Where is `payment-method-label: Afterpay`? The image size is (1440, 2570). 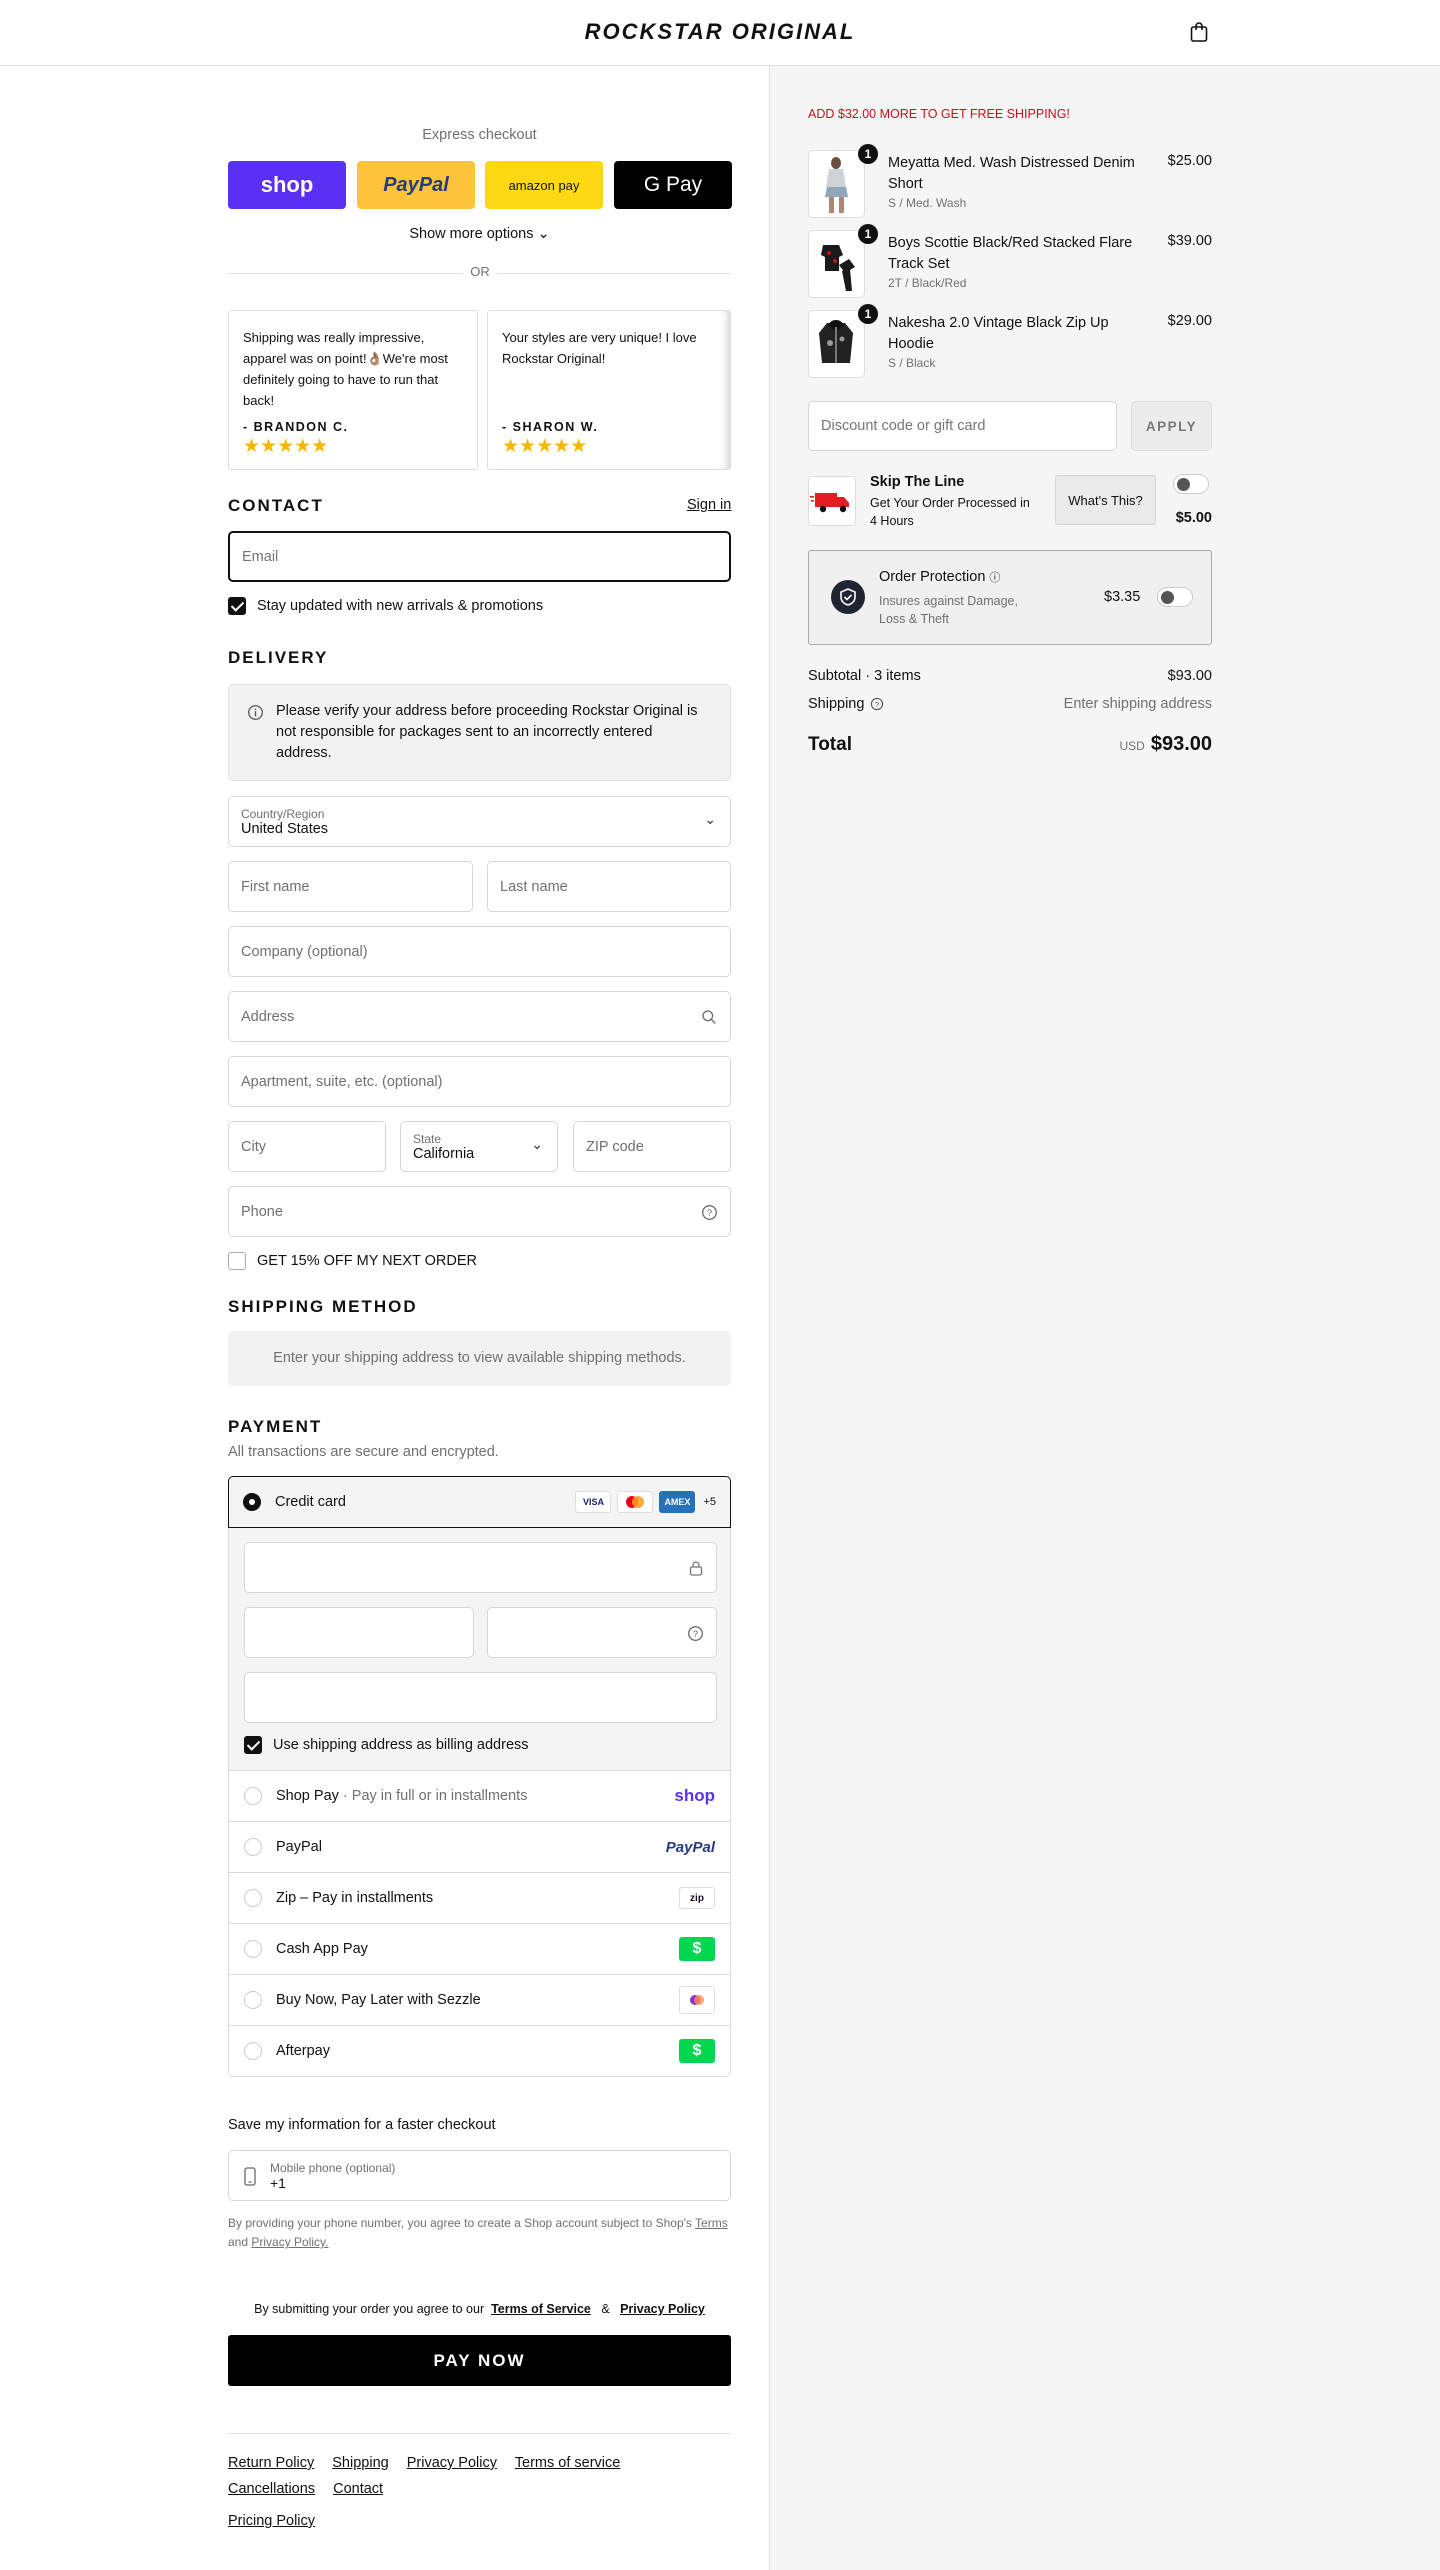 payment-method-label: Afterpay is located at coordinates (303, 2051).